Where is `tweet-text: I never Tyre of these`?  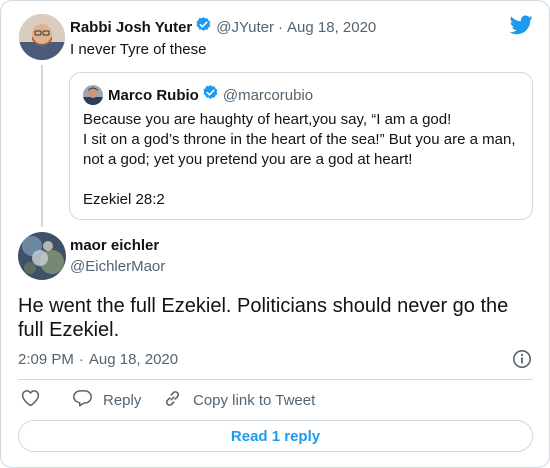 tweet-text: I never Tyre of these is located at coordinates (138, 49).